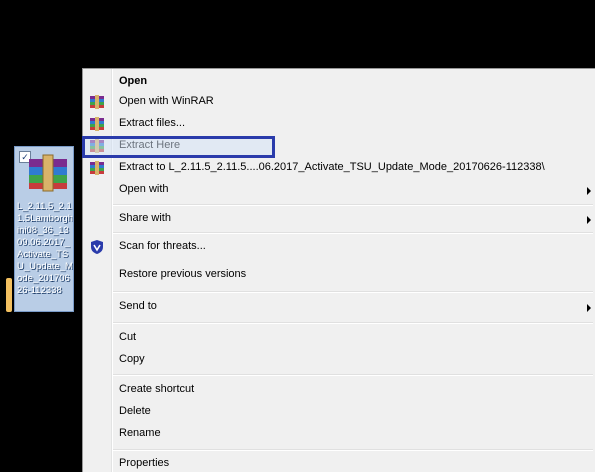 The image size is (595, 475). I want to click on shield-icon, so click(97, 247).